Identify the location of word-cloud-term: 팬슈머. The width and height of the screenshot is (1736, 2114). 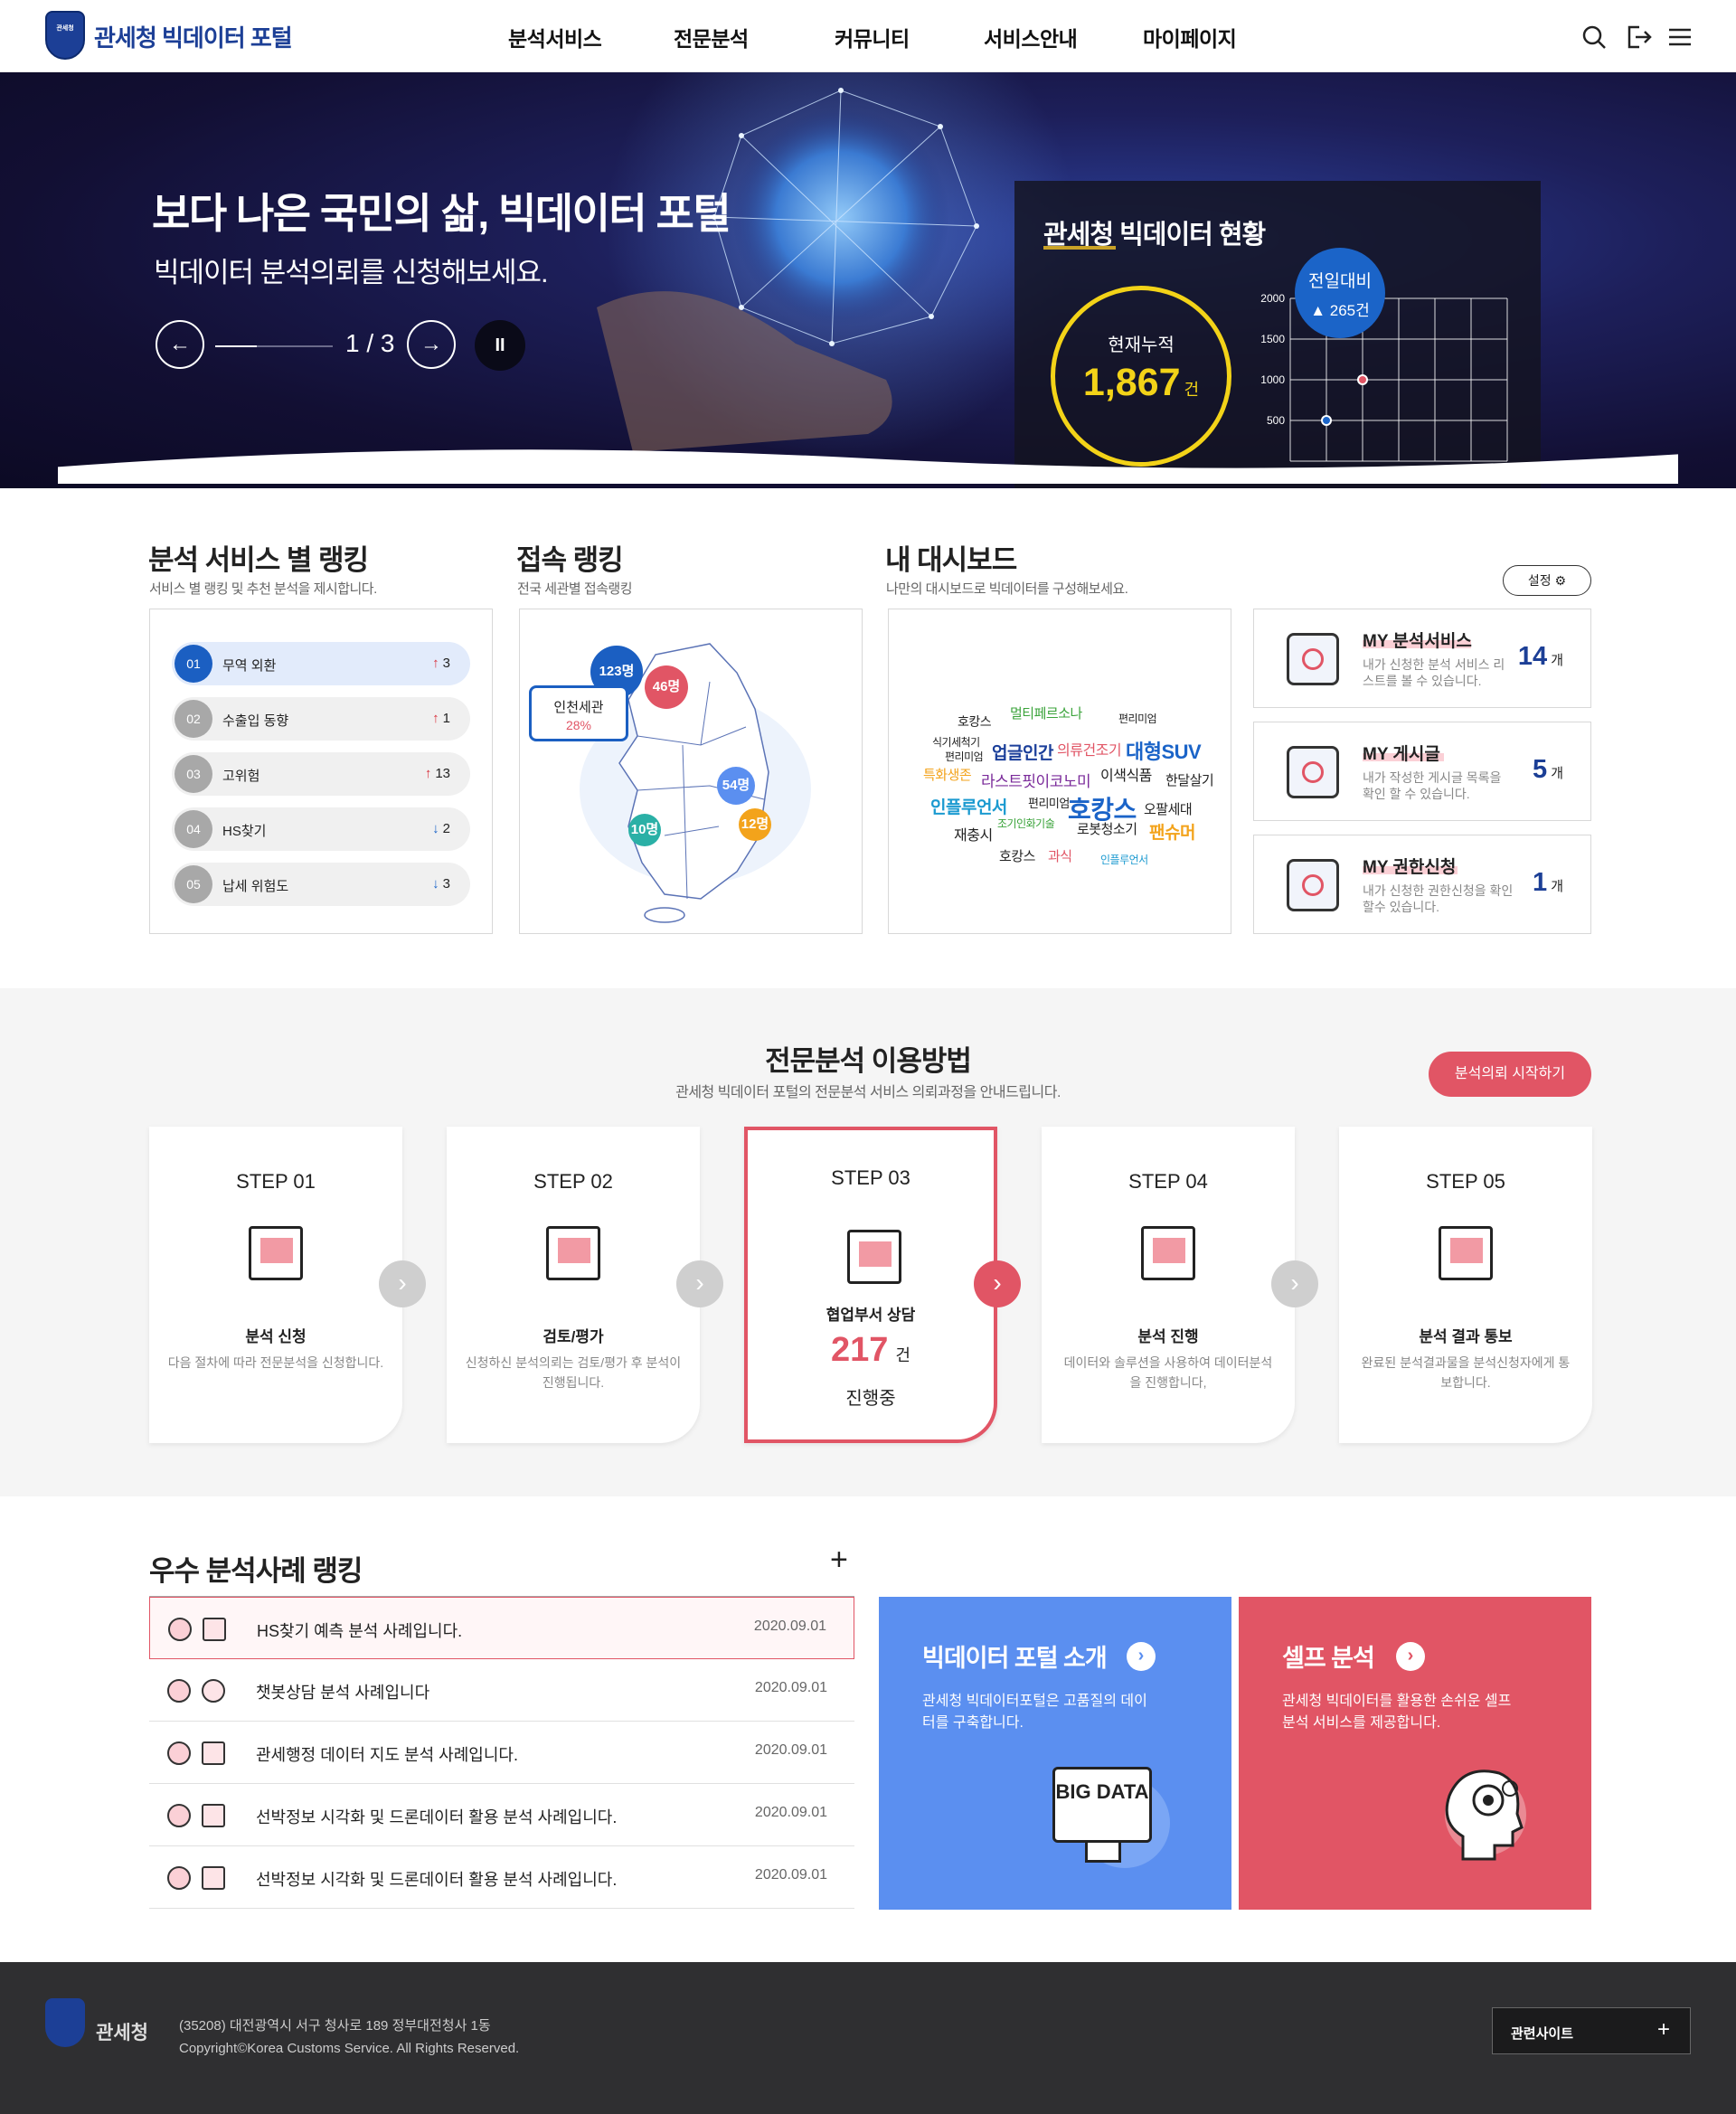
(1172, 832).